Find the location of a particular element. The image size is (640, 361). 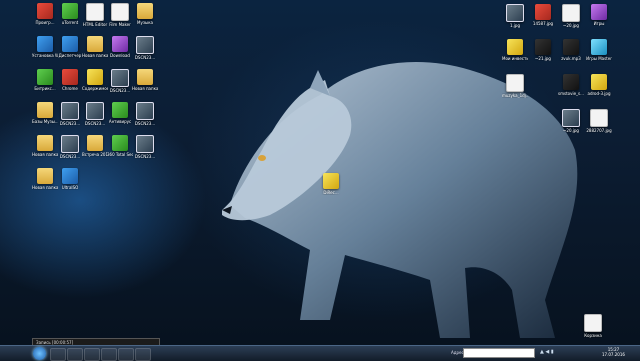

desktop-icon: Download is located at coordinates (120, 47).